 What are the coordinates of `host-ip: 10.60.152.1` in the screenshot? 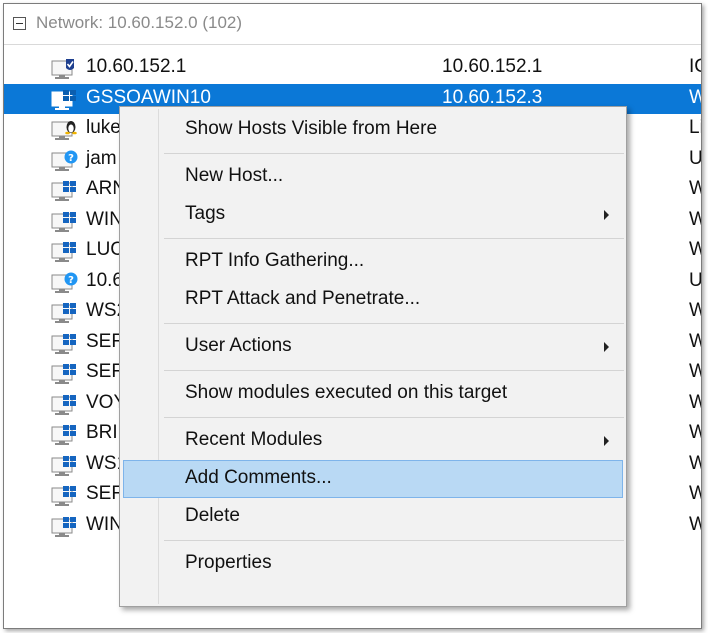 It's located at (492, 66).